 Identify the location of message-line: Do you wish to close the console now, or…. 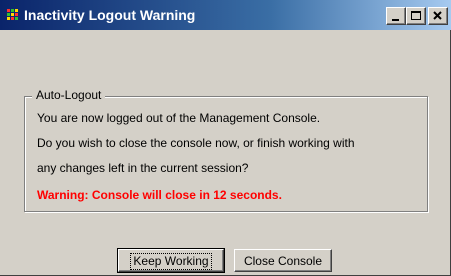
(196, 143).